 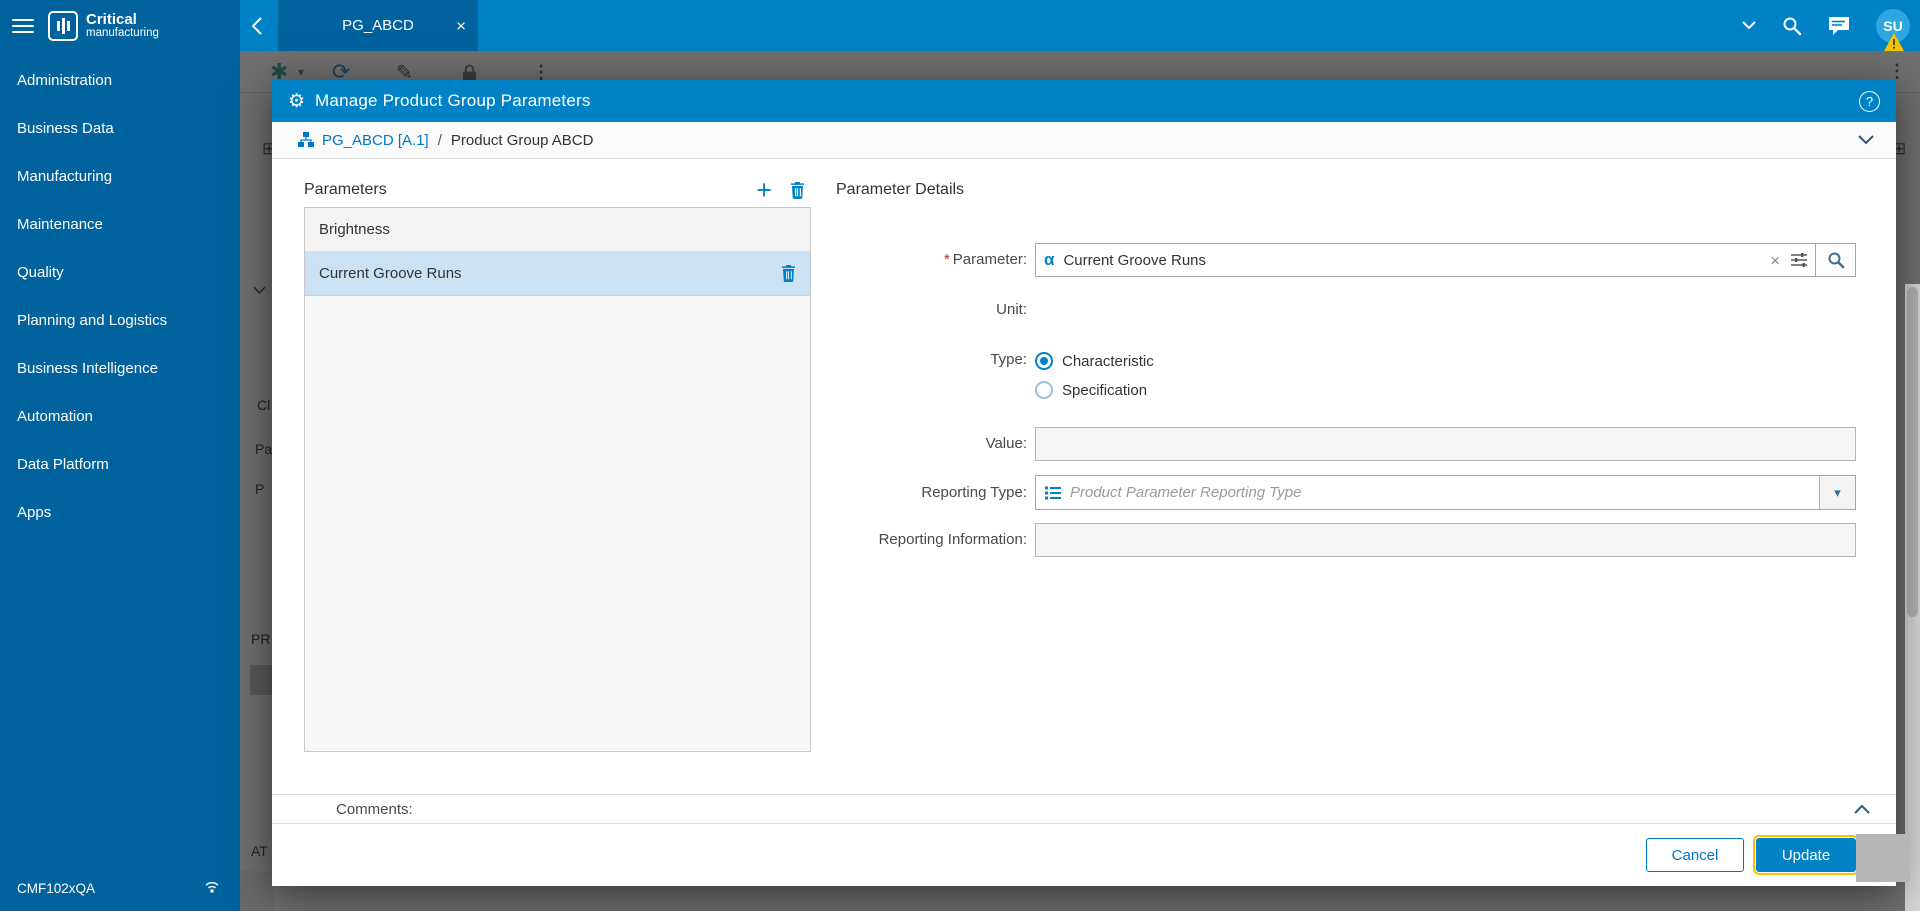 I want to click on sidebar-item-manufacturing: Manufacturing, so click(x=120, y=177).